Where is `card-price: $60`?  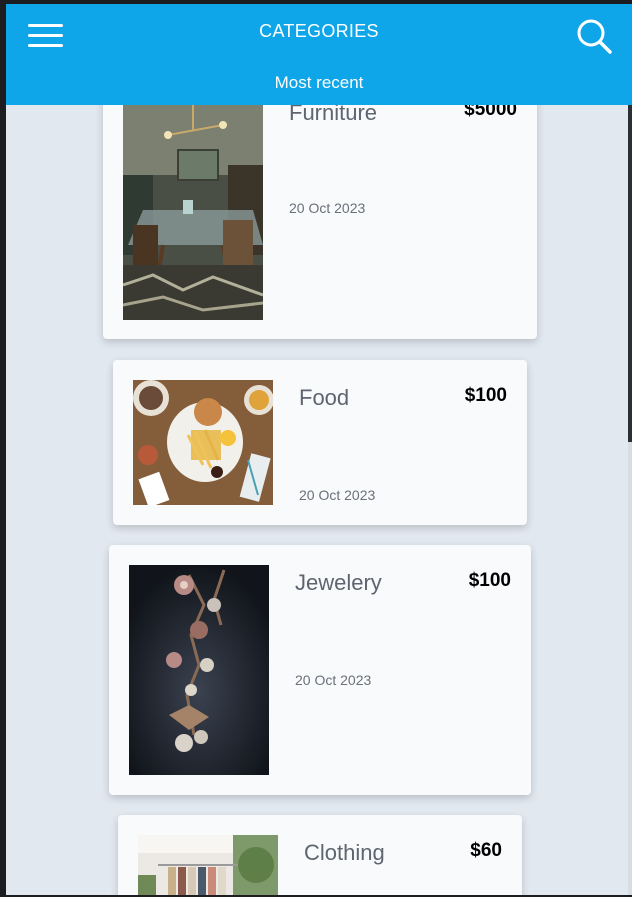
card-price: $60 is located at coordinates (486, 850).